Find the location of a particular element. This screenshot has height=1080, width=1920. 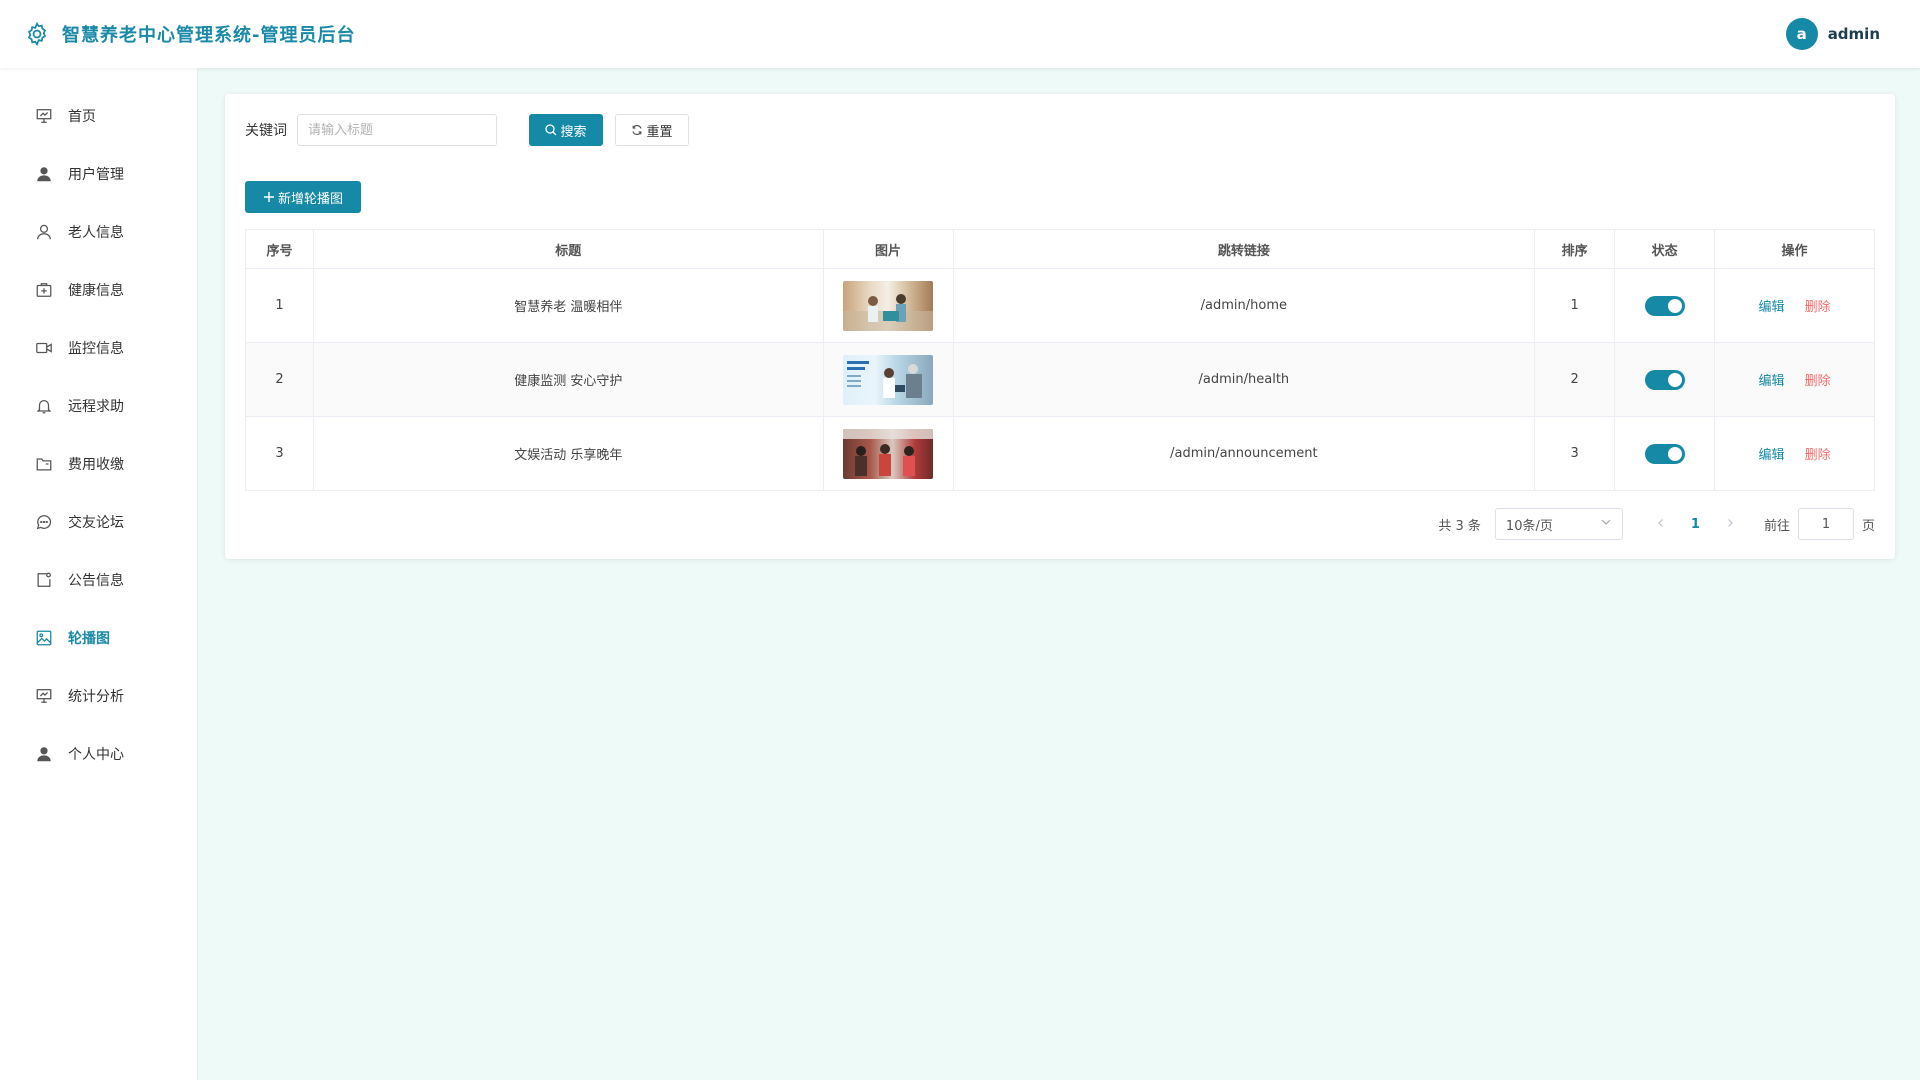

table-row: 1 智慧养老 温暖相伴 /admin/home 1 编辑 删除 is located at coordinates (1060, 305).